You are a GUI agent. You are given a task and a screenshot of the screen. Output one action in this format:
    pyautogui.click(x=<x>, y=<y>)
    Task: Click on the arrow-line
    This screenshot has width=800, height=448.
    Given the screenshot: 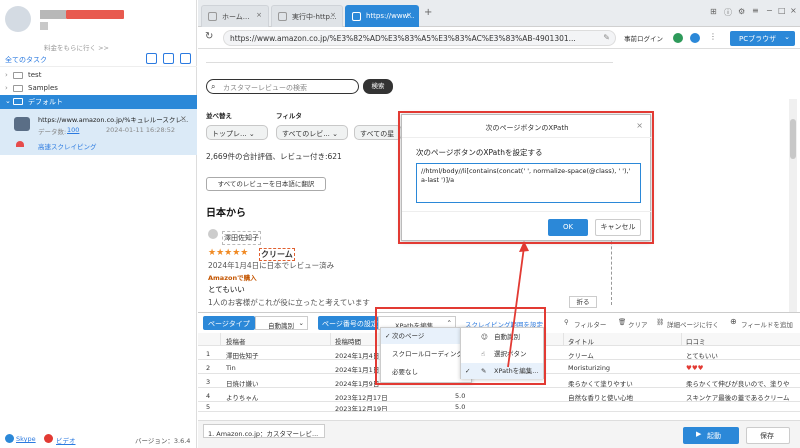 What is the action you would take?
    pyautogui.click(x=516, y=307)
    